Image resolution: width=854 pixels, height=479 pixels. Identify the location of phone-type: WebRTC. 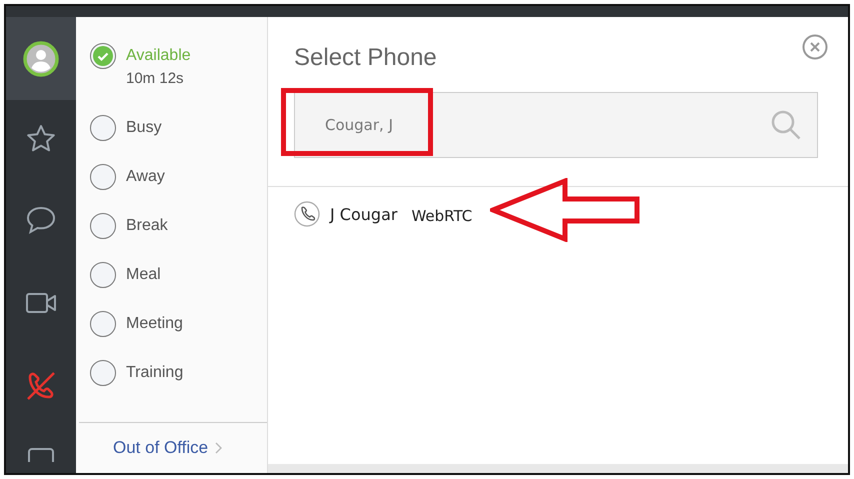
(441, 216).